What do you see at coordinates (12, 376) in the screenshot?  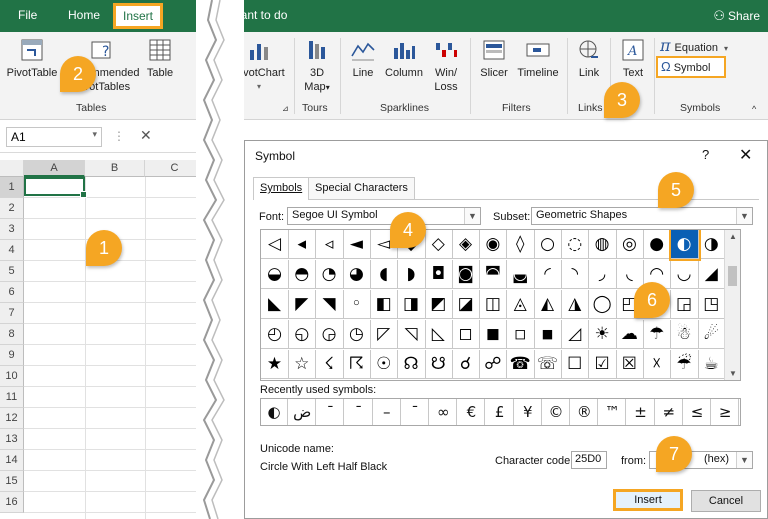 I see `row-header: 10` at bounding box center [12, 376].